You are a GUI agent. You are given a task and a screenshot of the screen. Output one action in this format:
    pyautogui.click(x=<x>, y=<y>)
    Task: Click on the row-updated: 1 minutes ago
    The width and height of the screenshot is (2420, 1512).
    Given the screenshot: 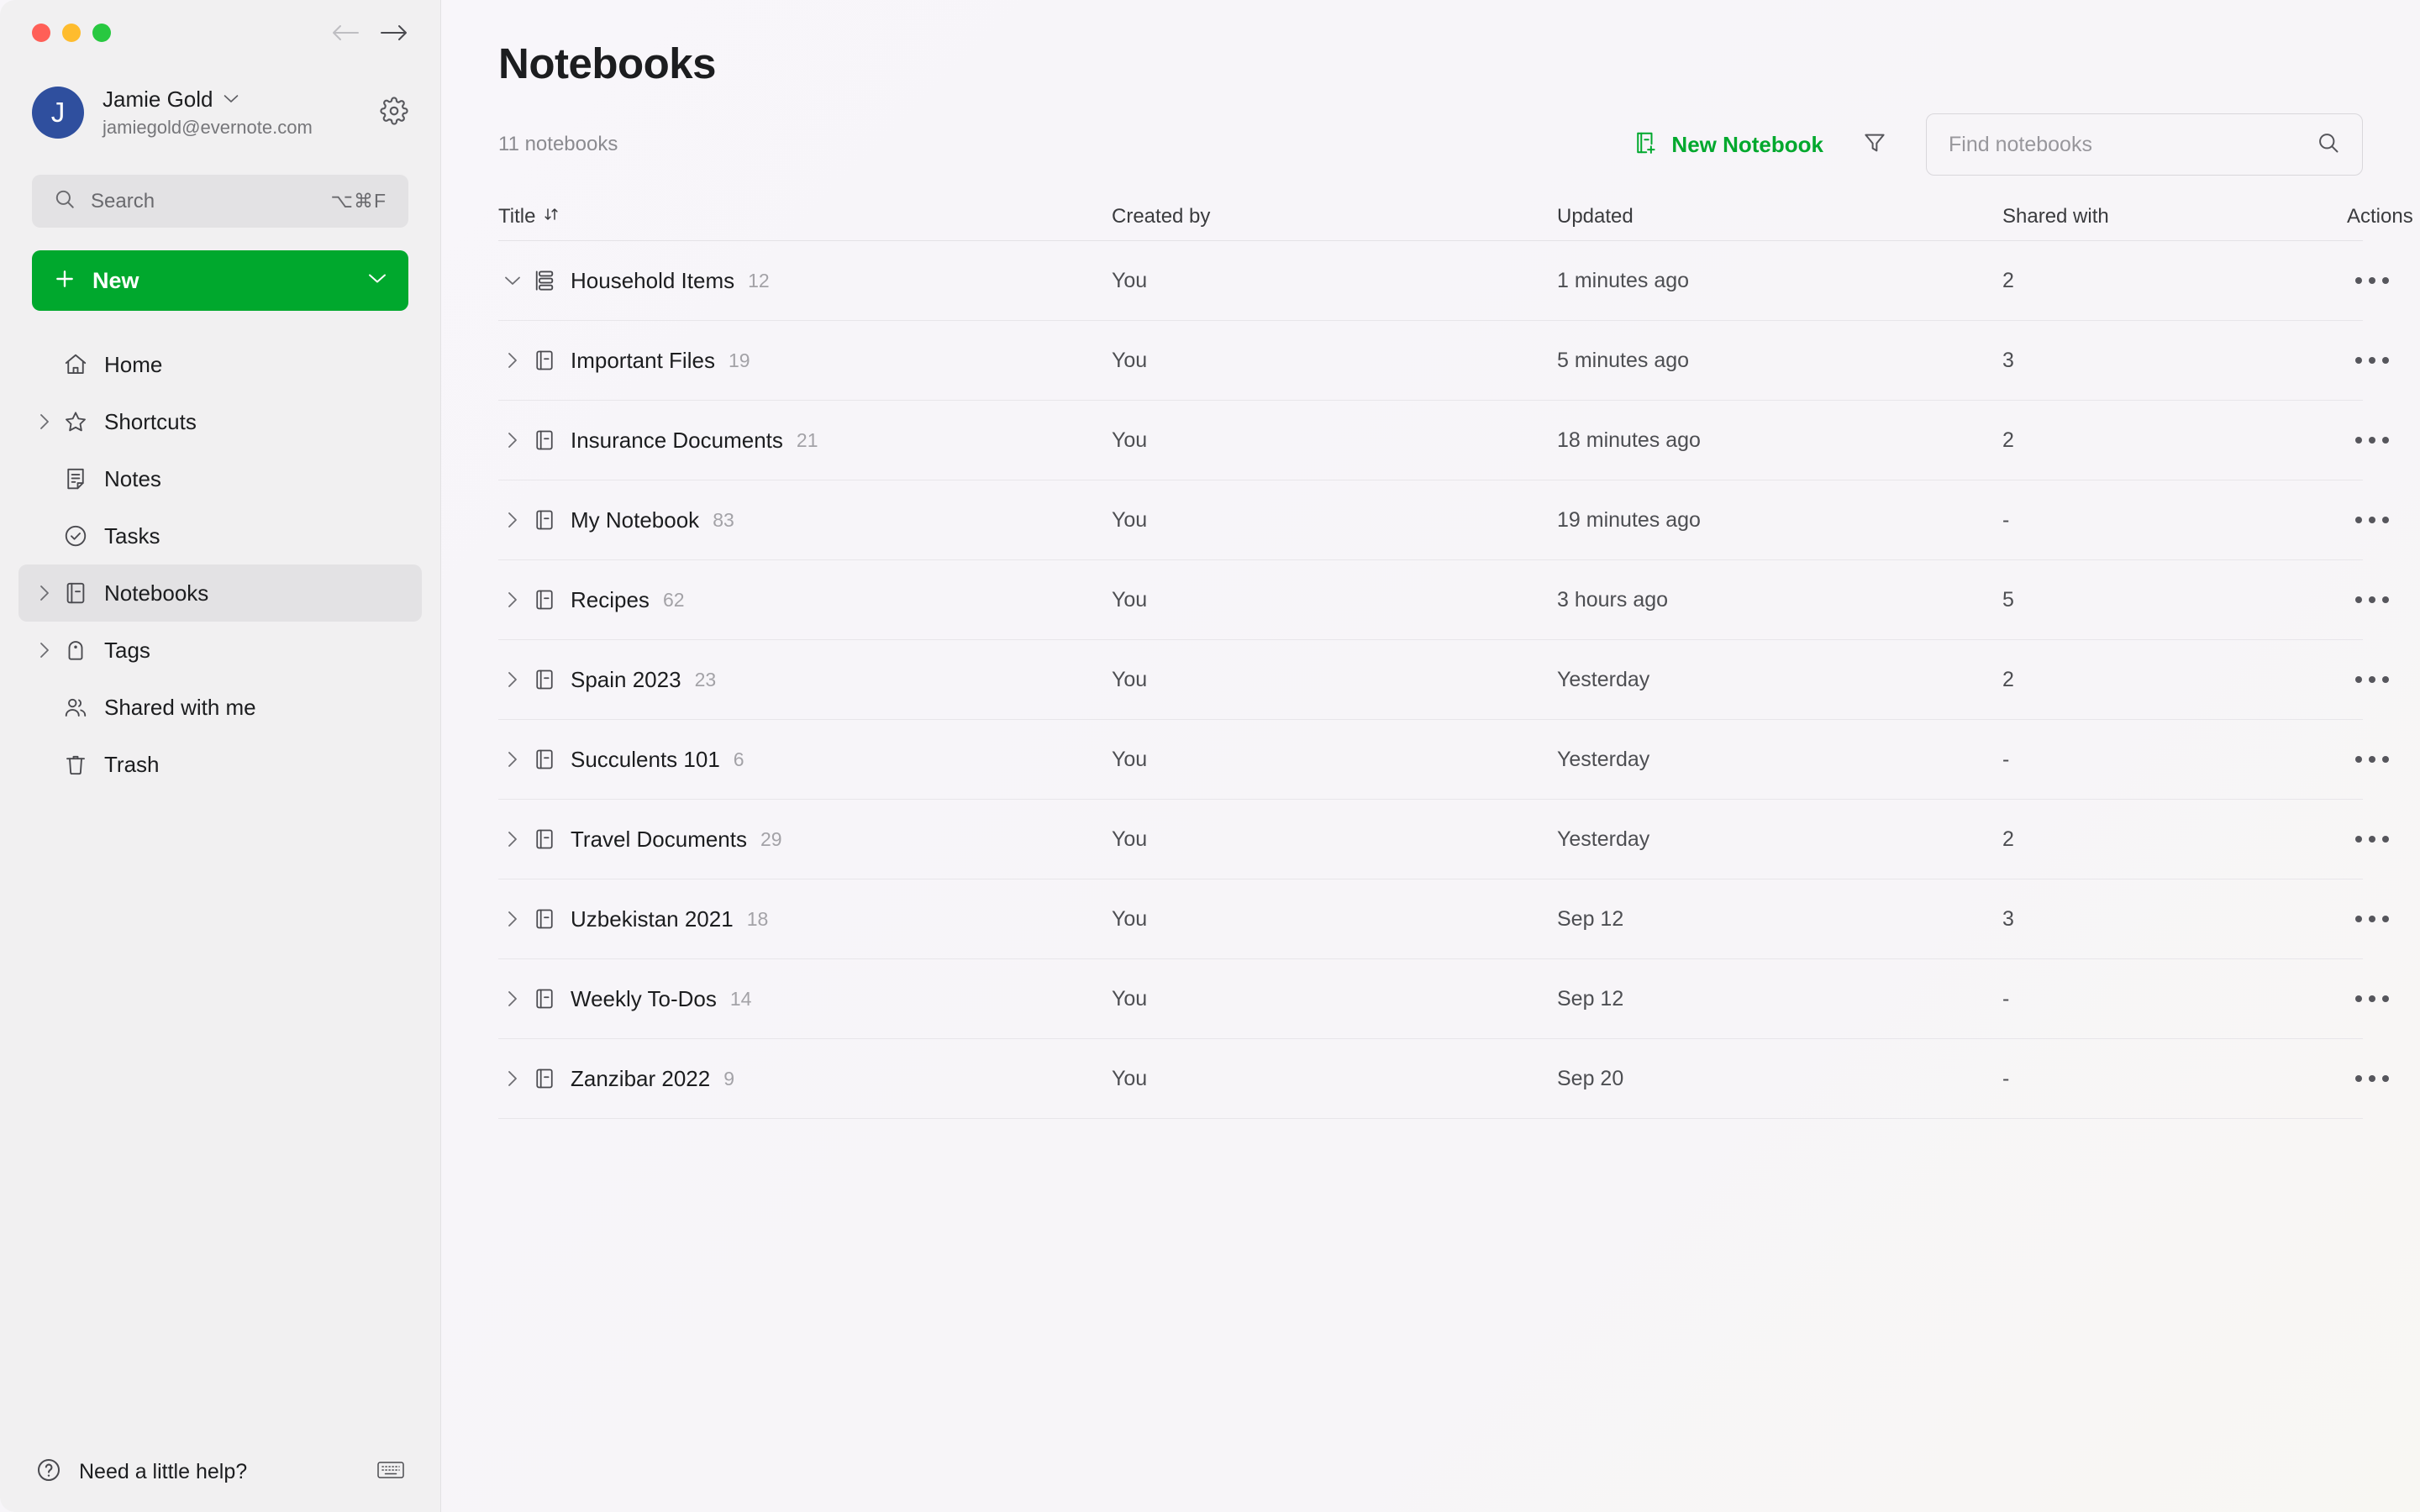 What is the action you would take?
    pyautogui.click(x=1623, y=280)
    